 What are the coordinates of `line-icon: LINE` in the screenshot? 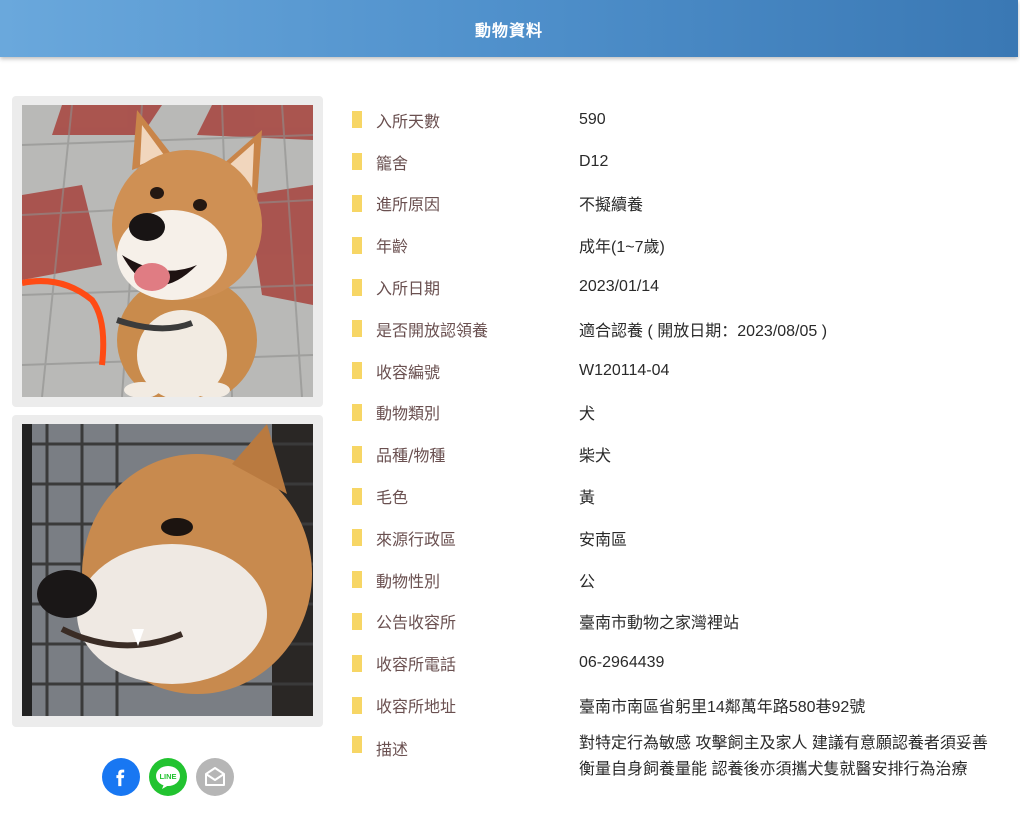 It's located at (168, 777).